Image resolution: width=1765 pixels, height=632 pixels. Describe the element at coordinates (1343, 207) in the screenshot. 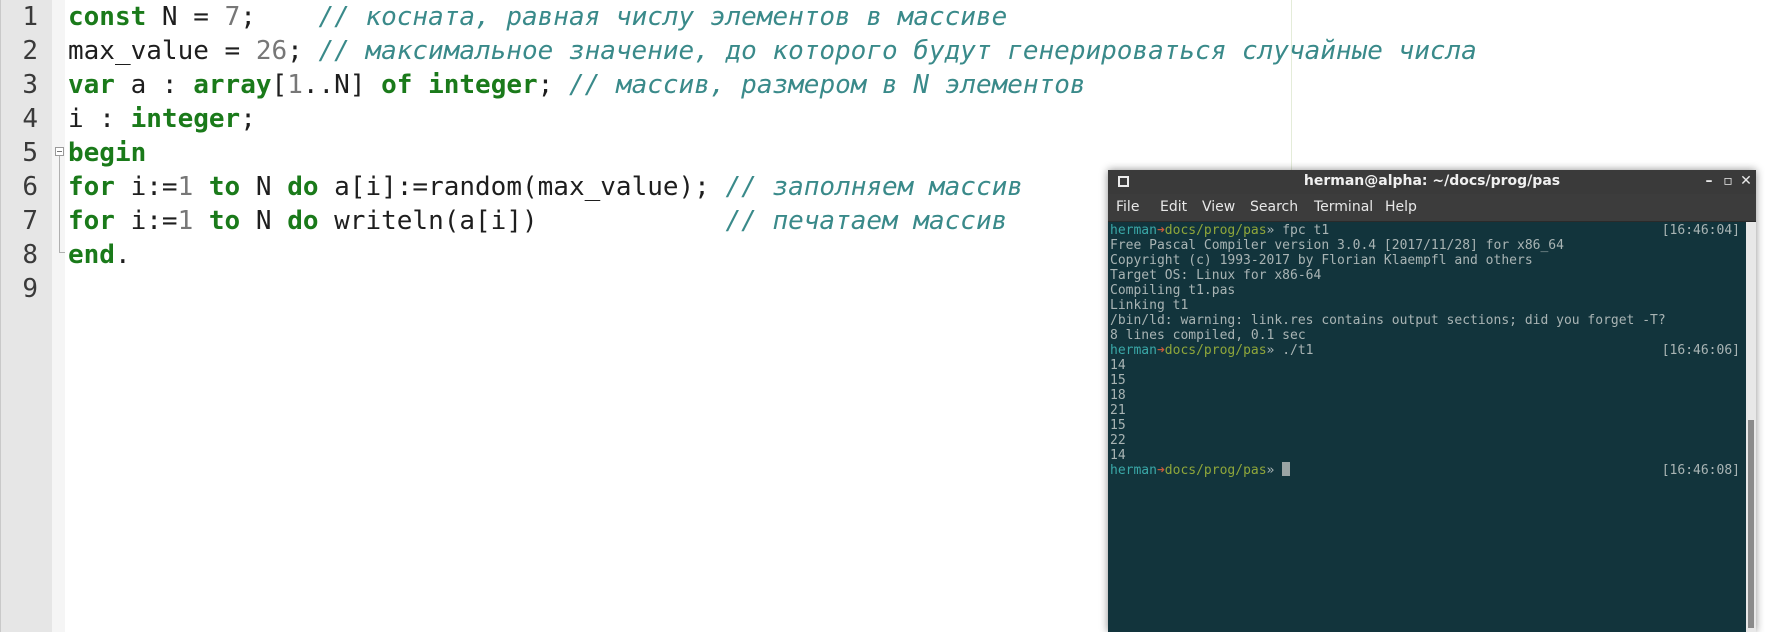

I see `menu-terminal: Terminal` at that location.